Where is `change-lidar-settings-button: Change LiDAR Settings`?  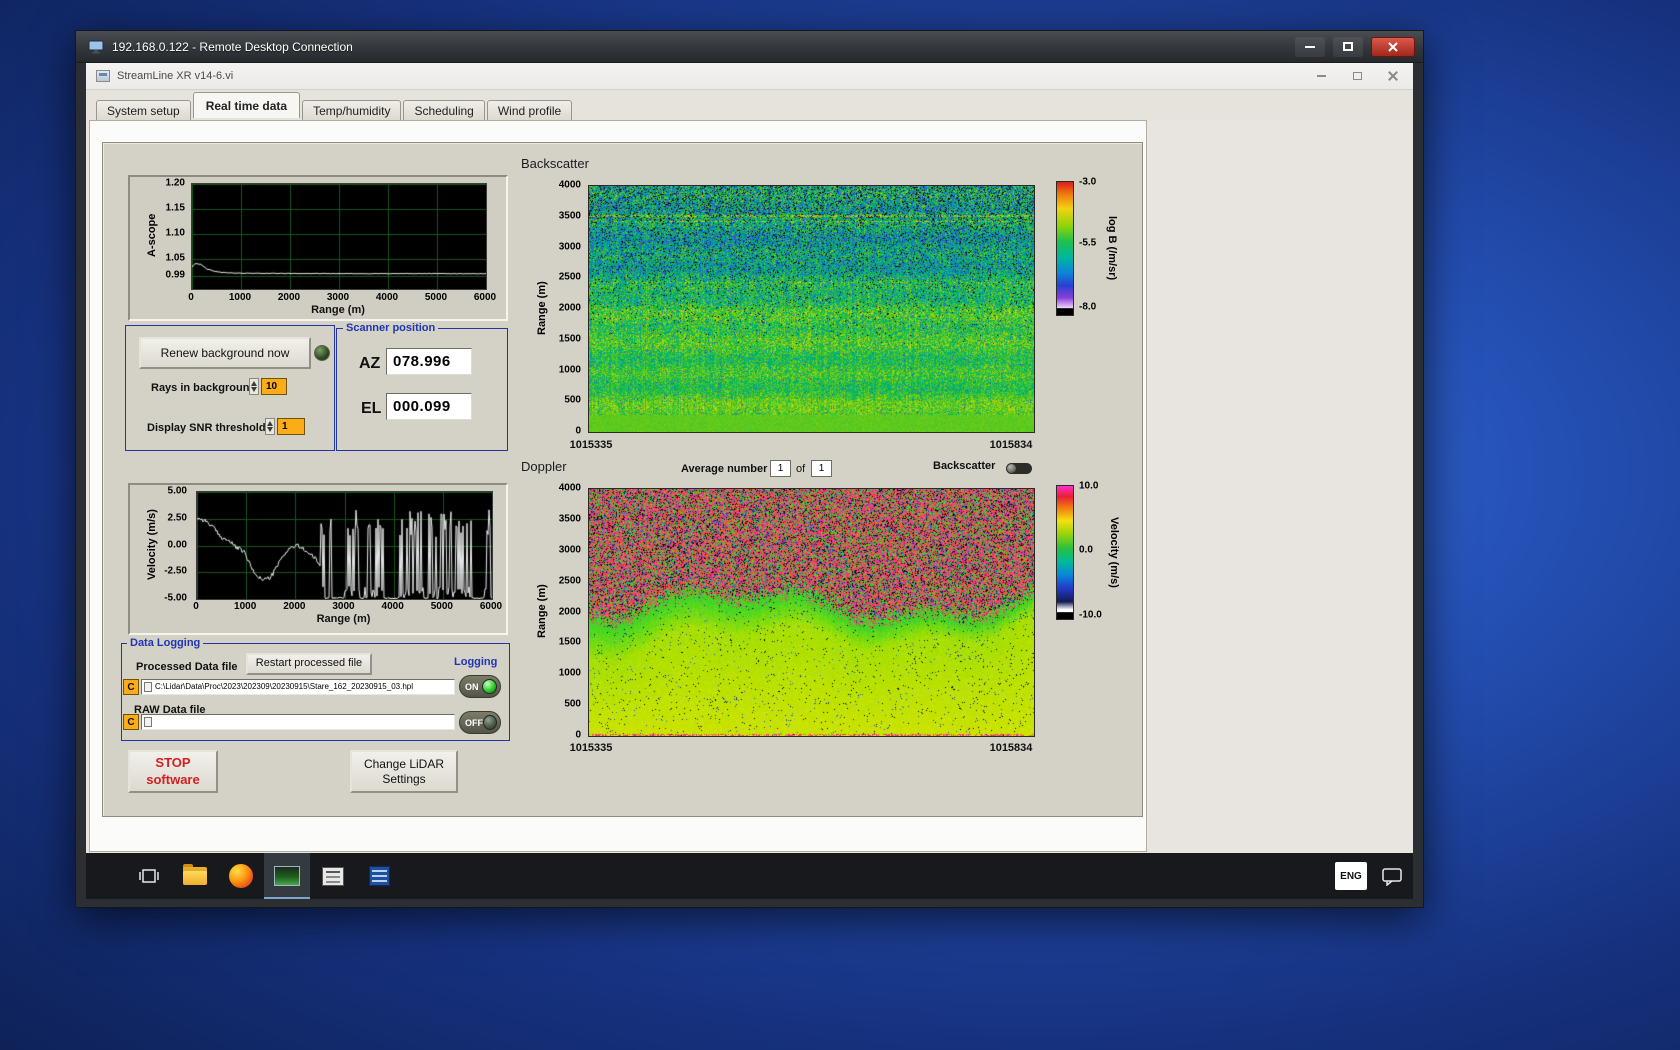
change-lidar-settings-button: Change LiDAR Settings is located at coordinates (404, 771).